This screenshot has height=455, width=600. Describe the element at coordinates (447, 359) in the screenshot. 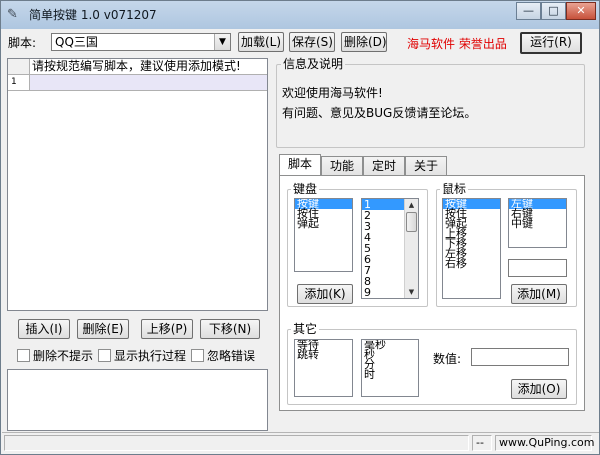

I see `value-label: 数值:` at that location.